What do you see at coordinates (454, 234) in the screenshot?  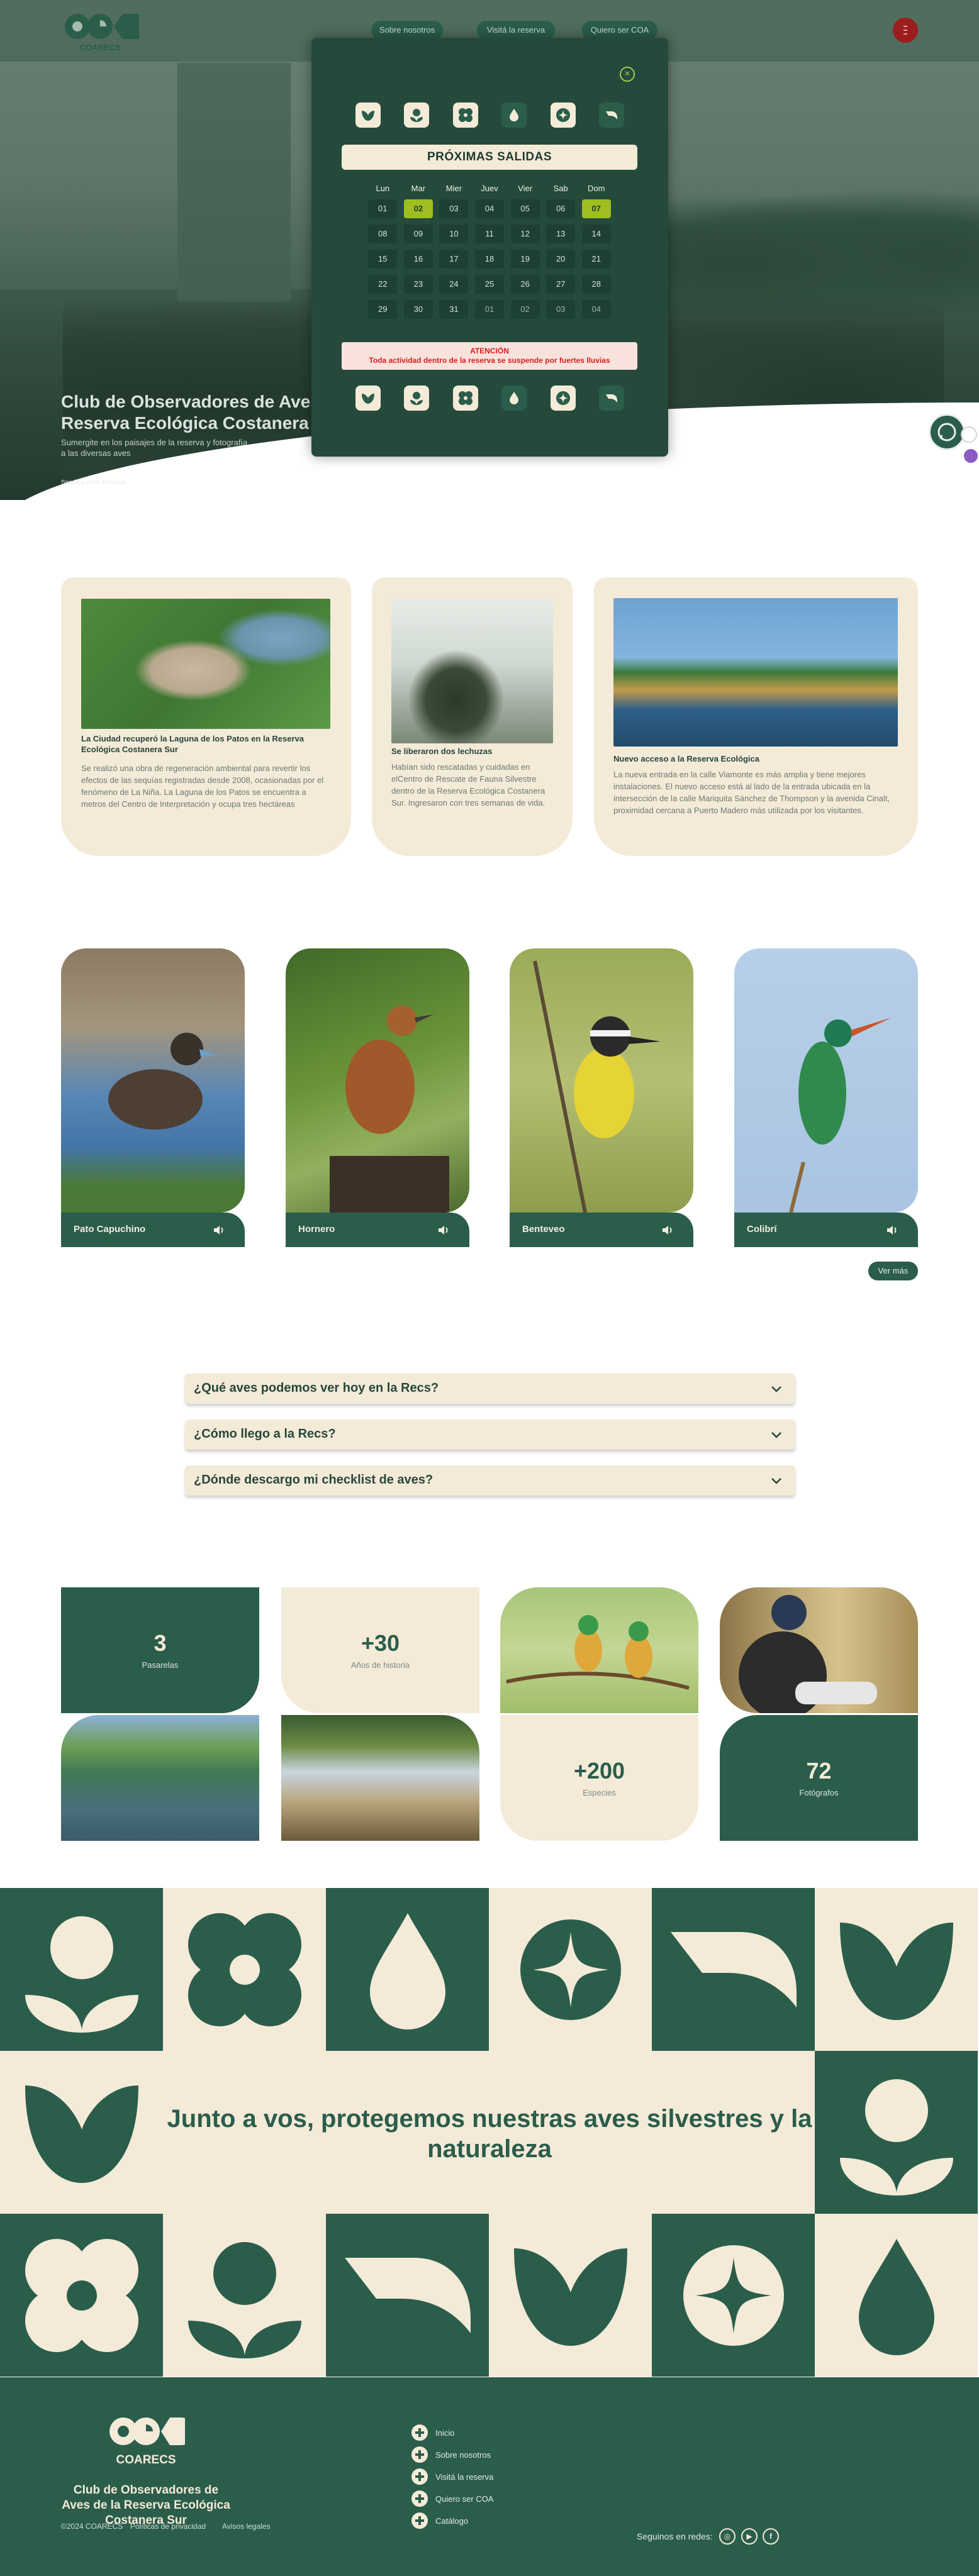 I see `calendar-day: 10` at bounding box center [454, 234].